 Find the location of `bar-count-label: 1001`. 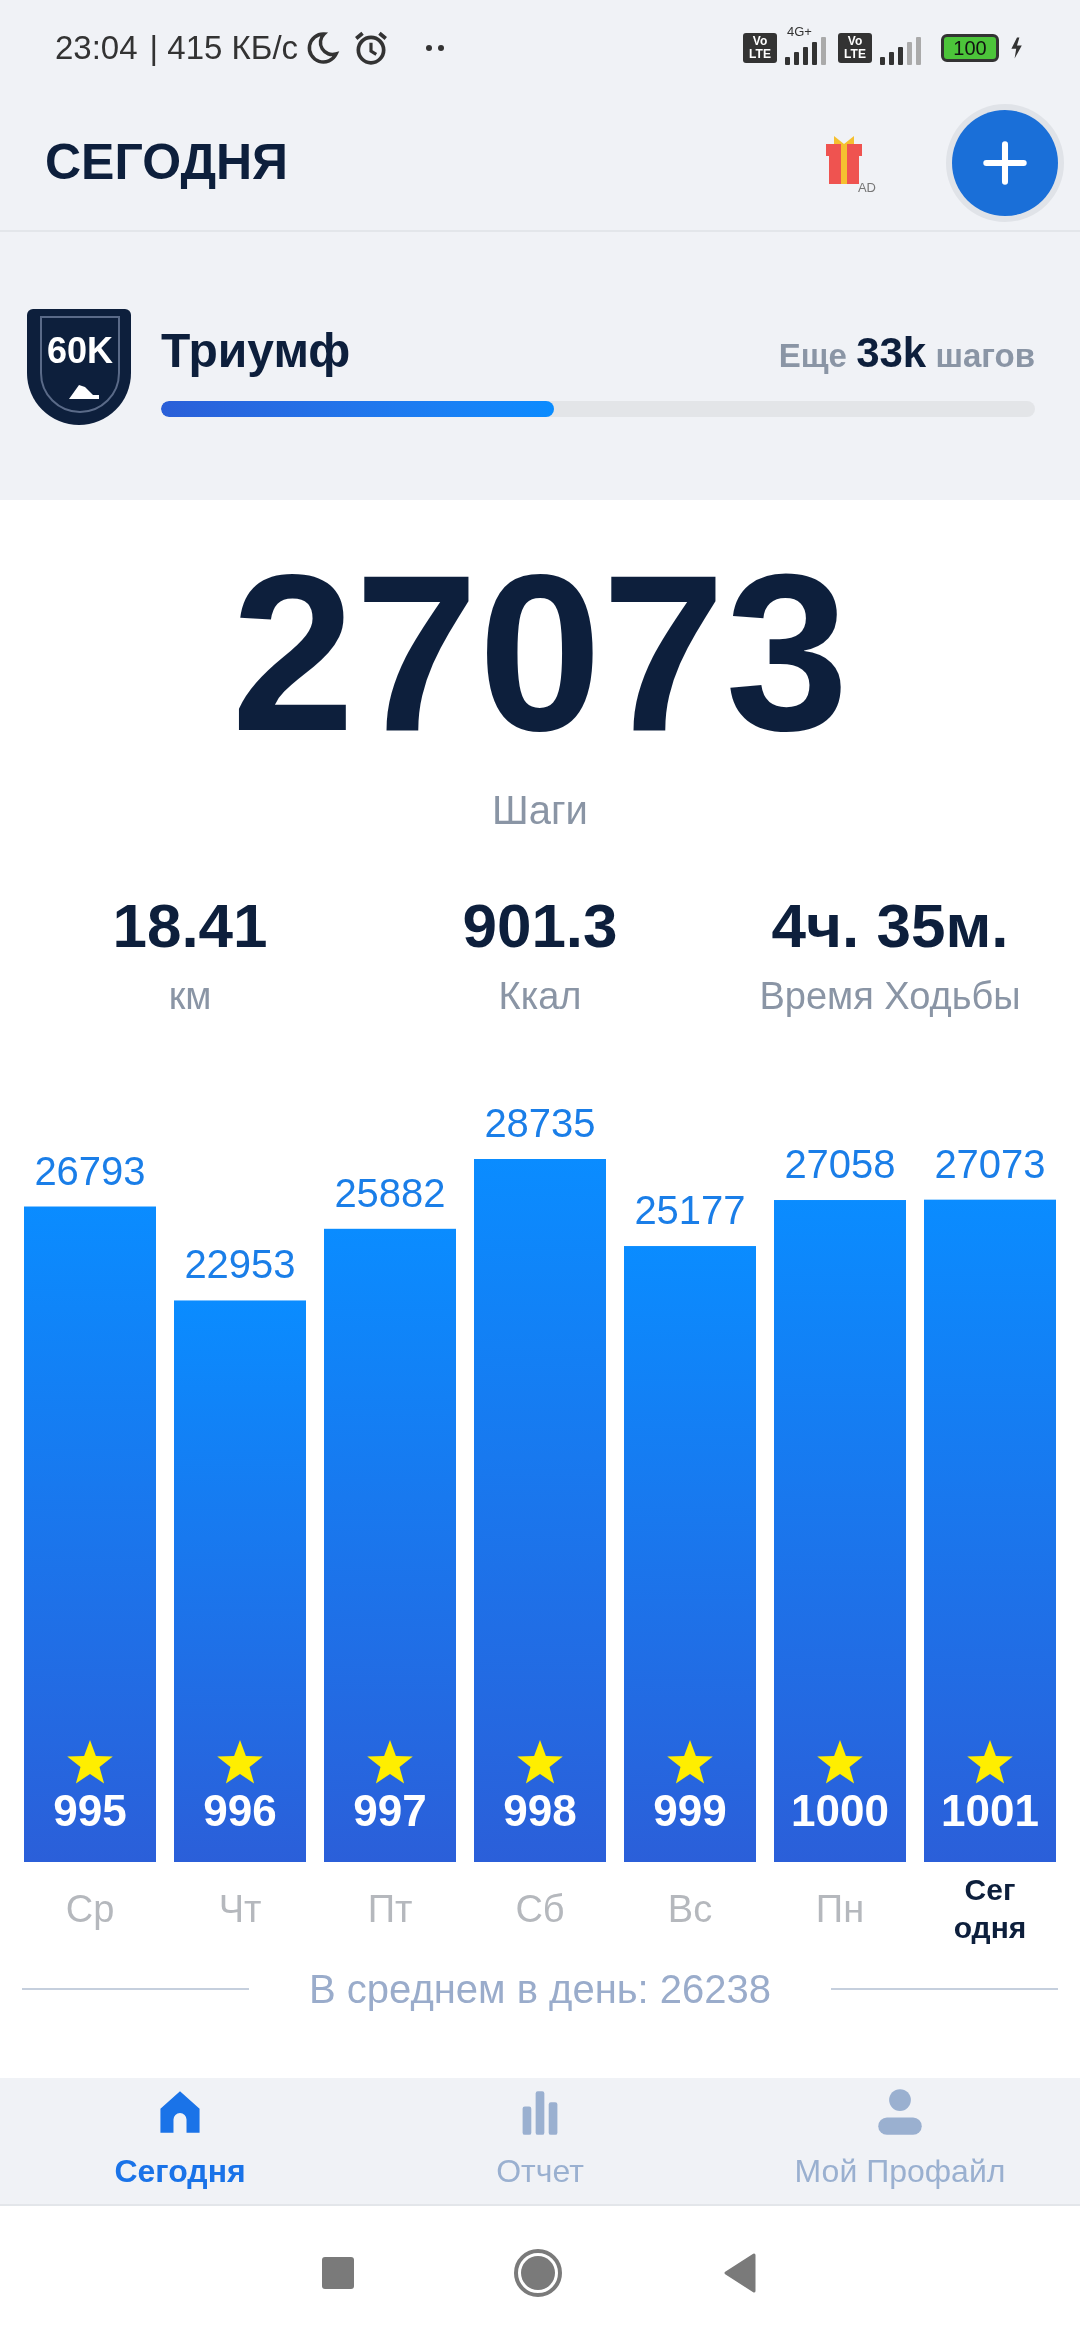

bar-count-label: 1001 is located at coordinates (990, 1810).